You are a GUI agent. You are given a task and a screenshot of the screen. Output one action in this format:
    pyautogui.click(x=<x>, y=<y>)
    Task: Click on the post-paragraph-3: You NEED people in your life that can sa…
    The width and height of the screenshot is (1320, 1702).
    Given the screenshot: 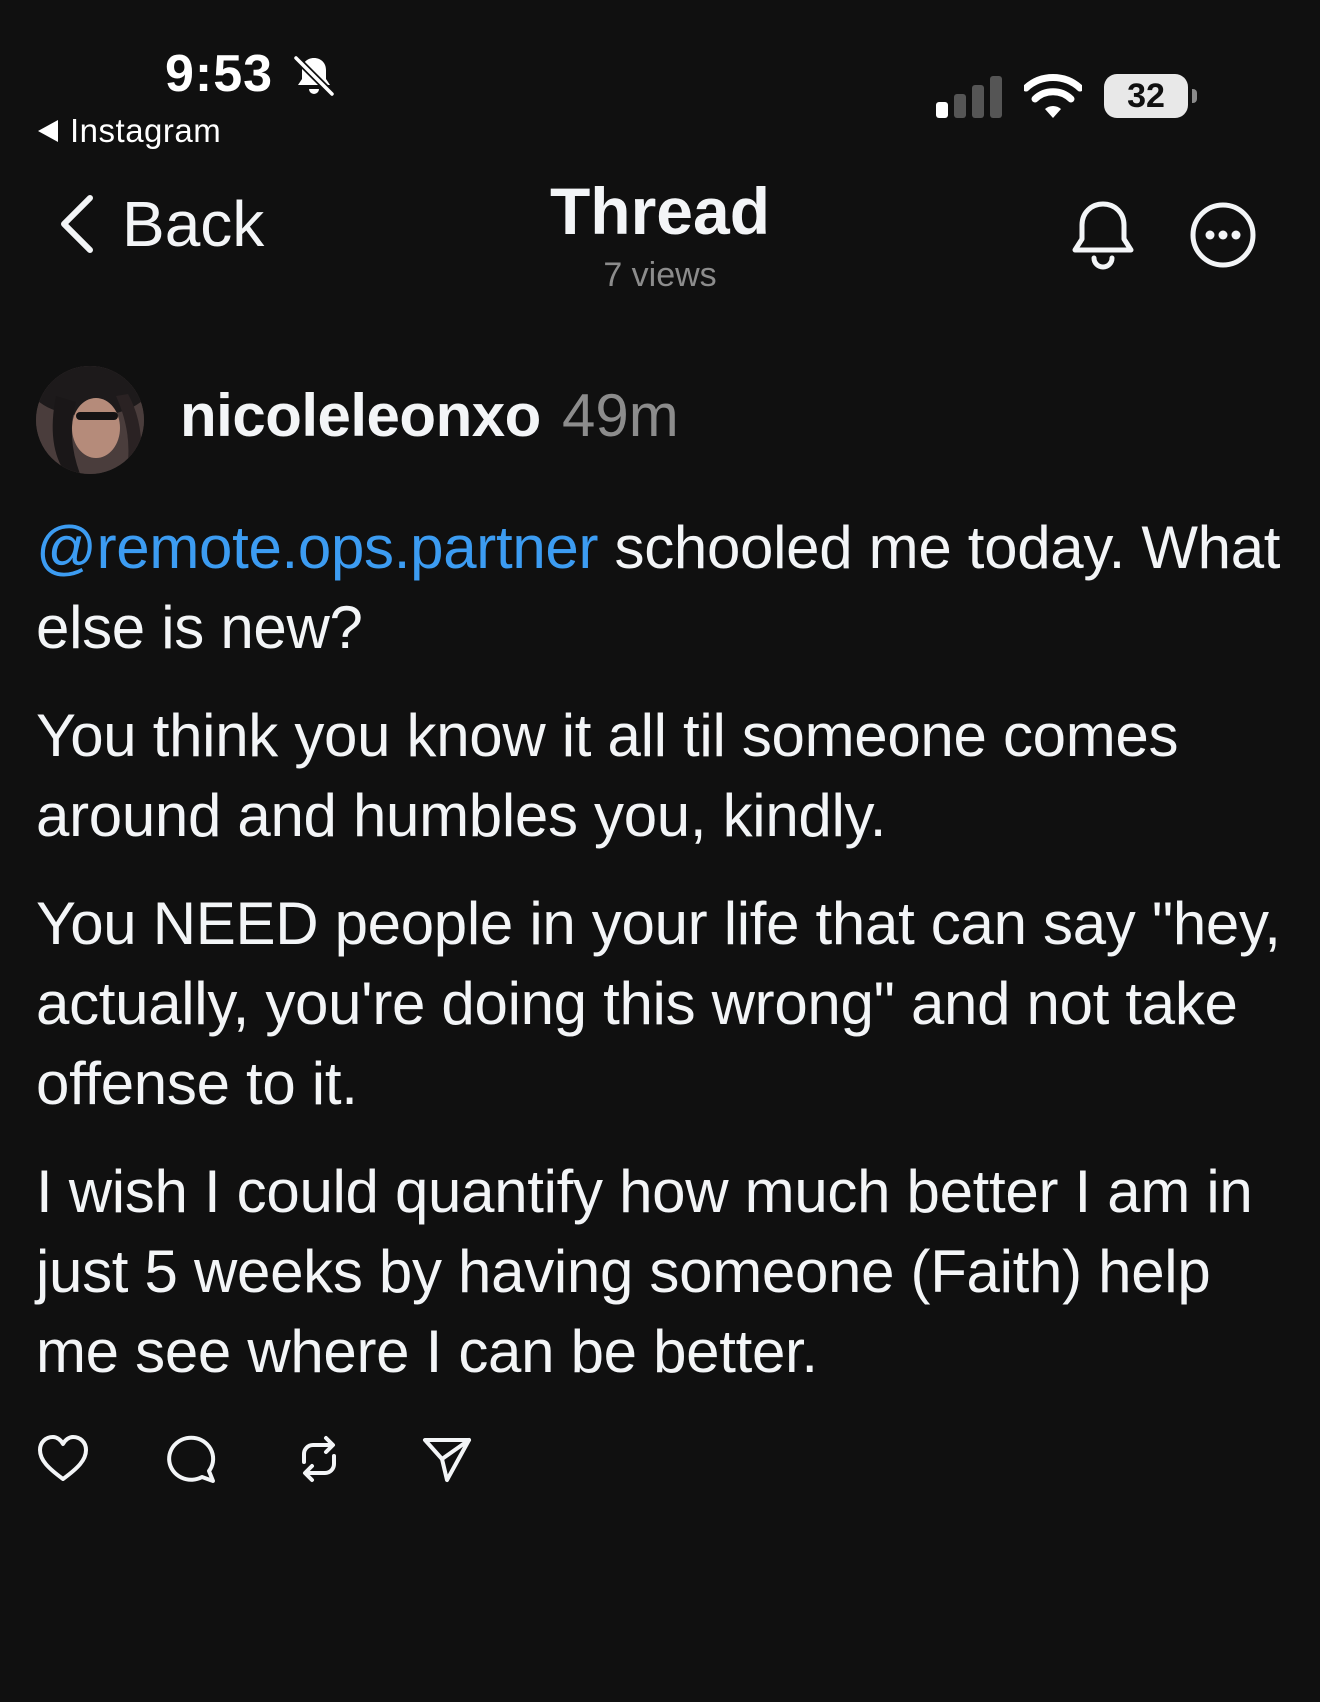 What is the action you would take?
    pyautogui.click(x=658, y=1003)
    